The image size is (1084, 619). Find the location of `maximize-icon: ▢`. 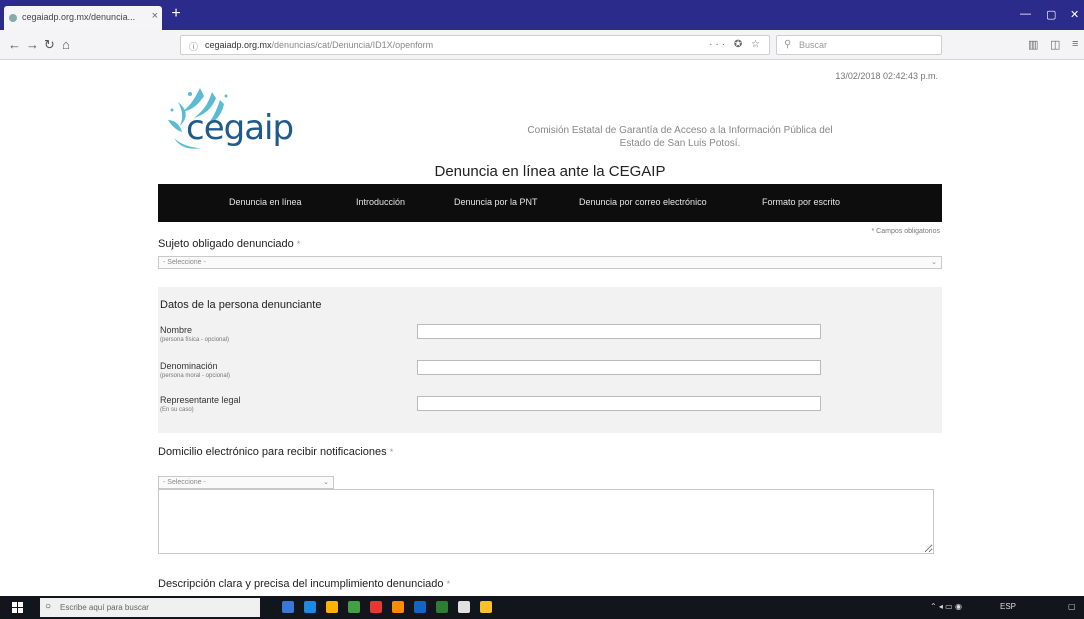

maximize-icon: ▢ is located at coordinates (1051, 14).